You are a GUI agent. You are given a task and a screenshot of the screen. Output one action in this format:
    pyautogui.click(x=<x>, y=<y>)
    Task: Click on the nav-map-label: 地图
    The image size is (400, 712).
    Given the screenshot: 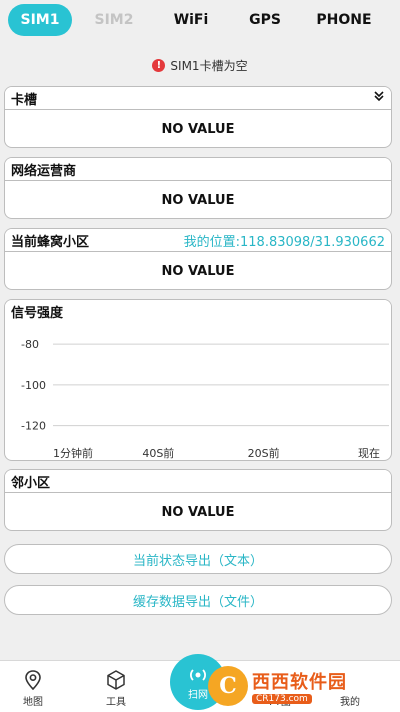 What is the action you would take?
    pyautogui.click(x=33, y=702)
    